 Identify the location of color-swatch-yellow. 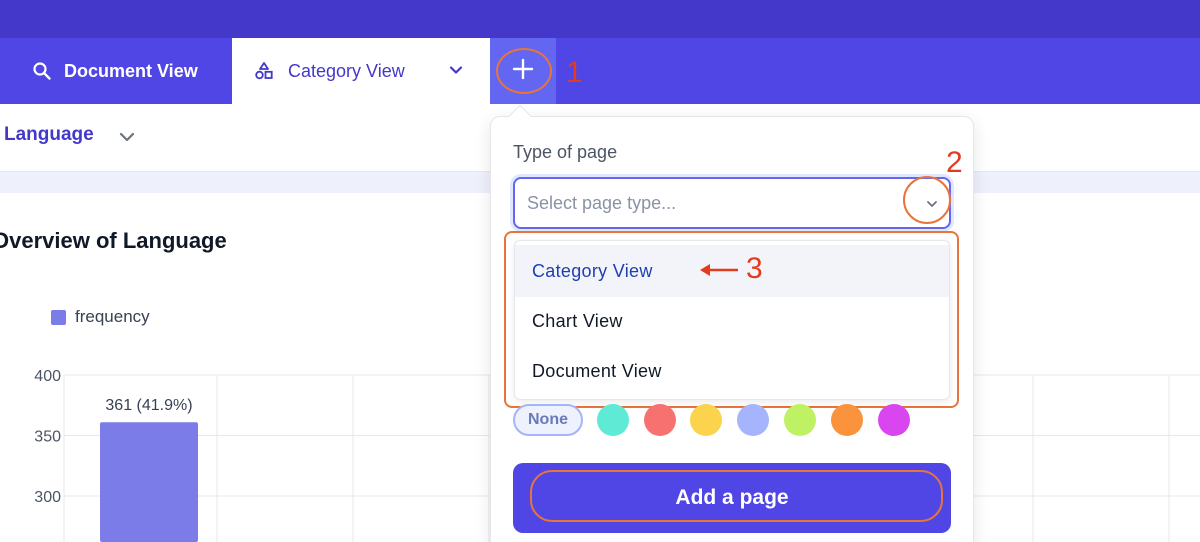
(706, 420).